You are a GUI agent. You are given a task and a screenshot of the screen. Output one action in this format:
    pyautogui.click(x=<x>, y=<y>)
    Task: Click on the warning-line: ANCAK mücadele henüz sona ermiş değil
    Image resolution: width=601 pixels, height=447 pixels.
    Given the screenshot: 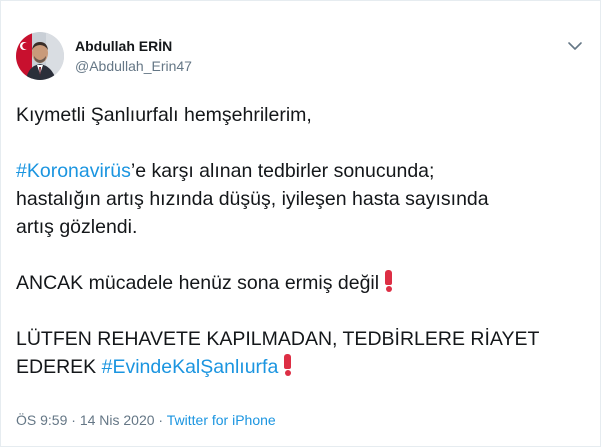 What is the action you would take?
    pyautogui.click(x=301, y=283)
    